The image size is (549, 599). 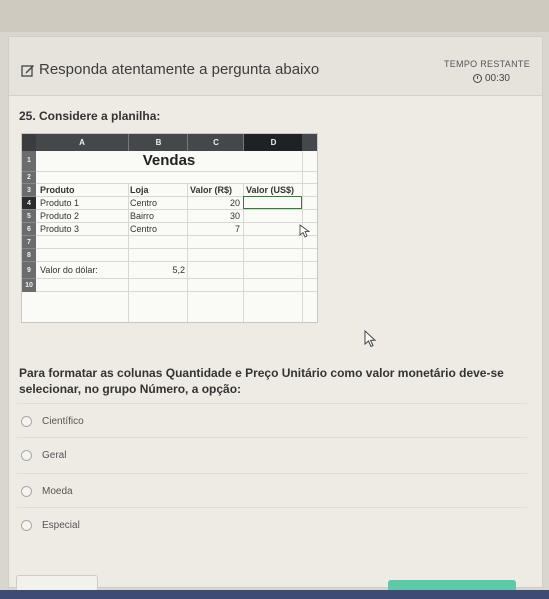 I want to click on column-header-d: D, so click(x=273, y=142).